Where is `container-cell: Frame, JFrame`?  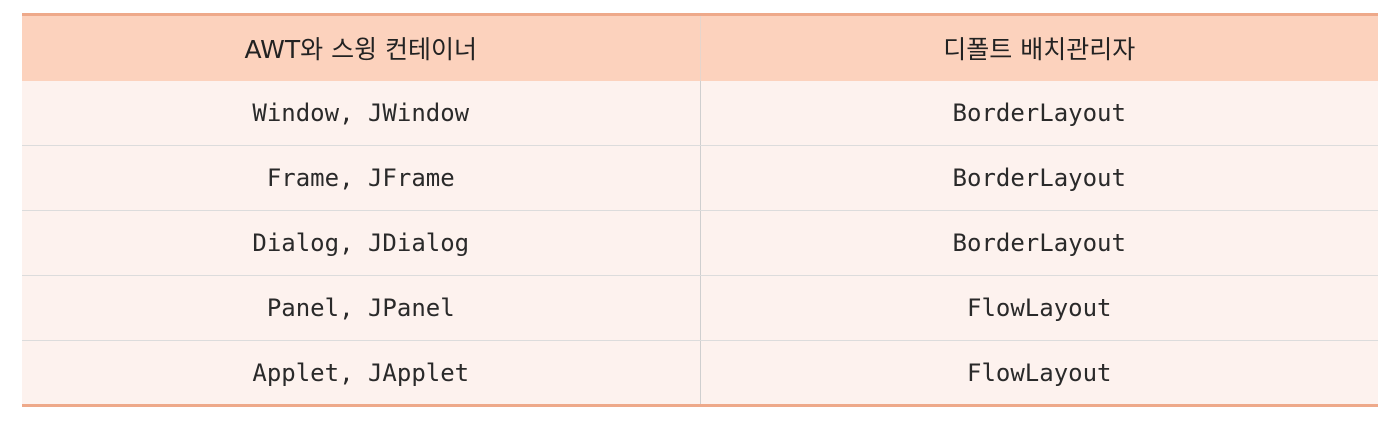
container-cell: Frame, JFrame is located at coordinates (361, 178).